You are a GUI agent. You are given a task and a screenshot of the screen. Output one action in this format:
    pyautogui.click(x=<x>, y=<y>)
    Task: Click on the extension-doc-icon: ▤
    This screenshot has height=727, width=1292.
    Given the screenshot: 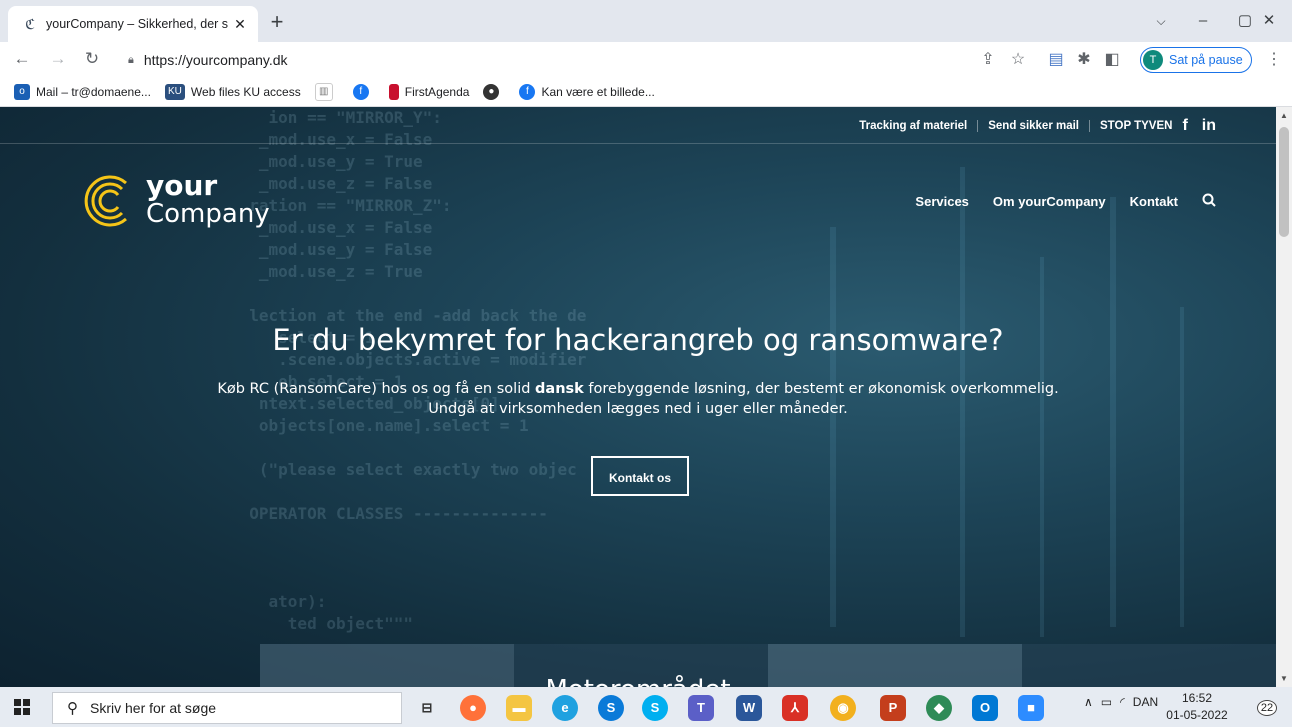 What is the action you would take?
    pyautogui.click(x=1056, y=60)
    